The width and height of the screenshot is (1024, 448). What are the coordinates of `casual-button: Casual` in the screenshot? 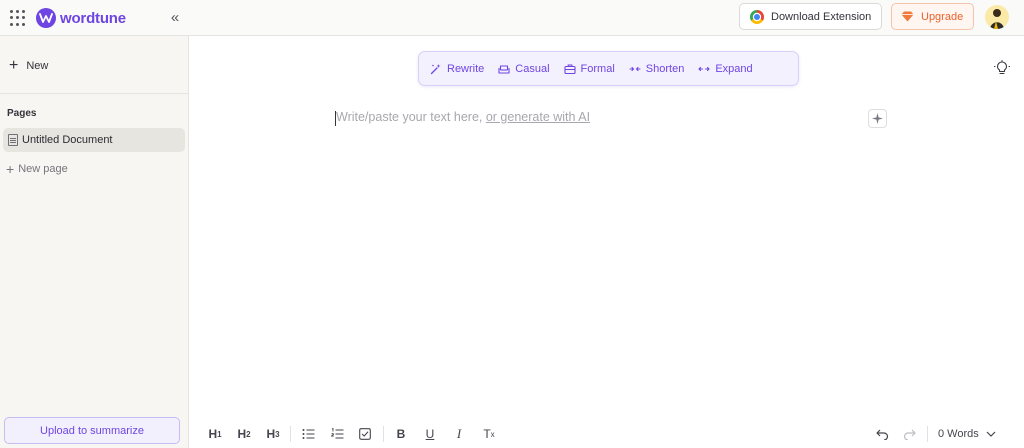 It's located at (523, 69).